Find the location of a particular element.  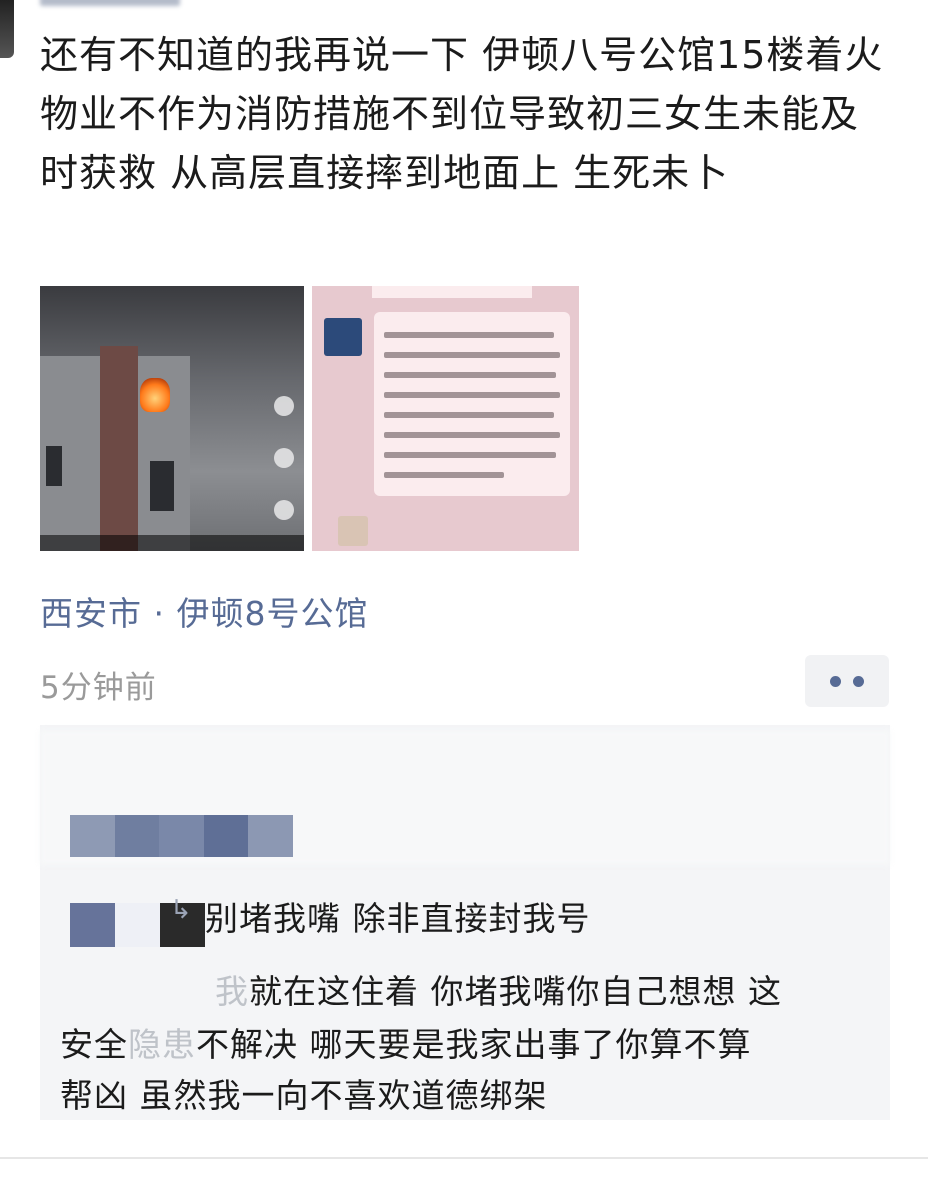

fire-flame is located at coordinates (155, 395).